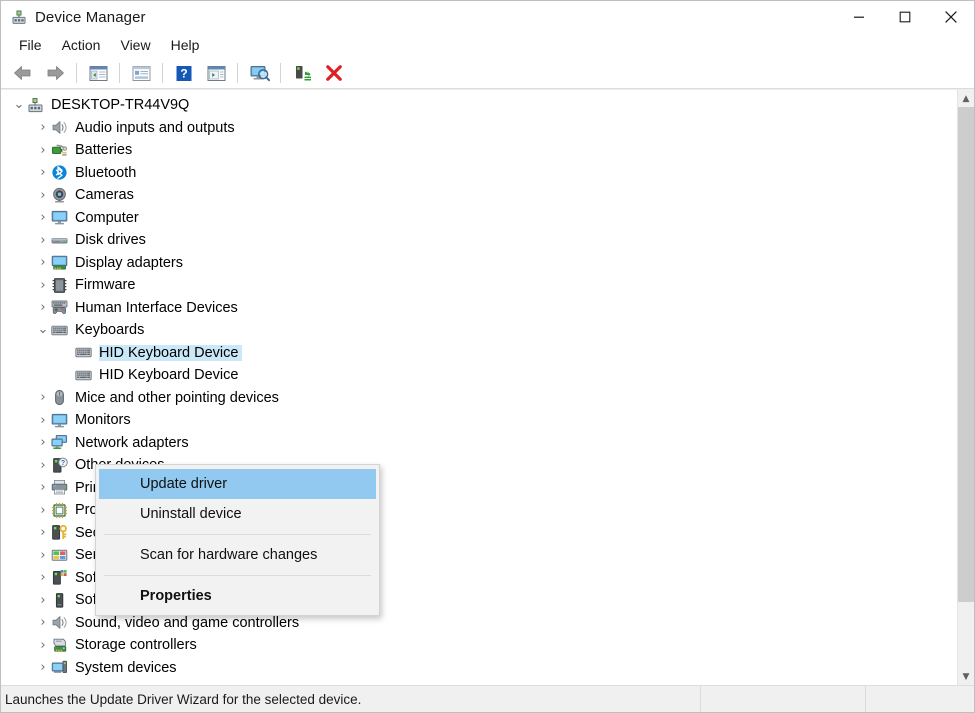 The image size is (975, 713). Describe the element at coordinates (35, 105) in the screenshot. I see `computer-root-icon` at that location.